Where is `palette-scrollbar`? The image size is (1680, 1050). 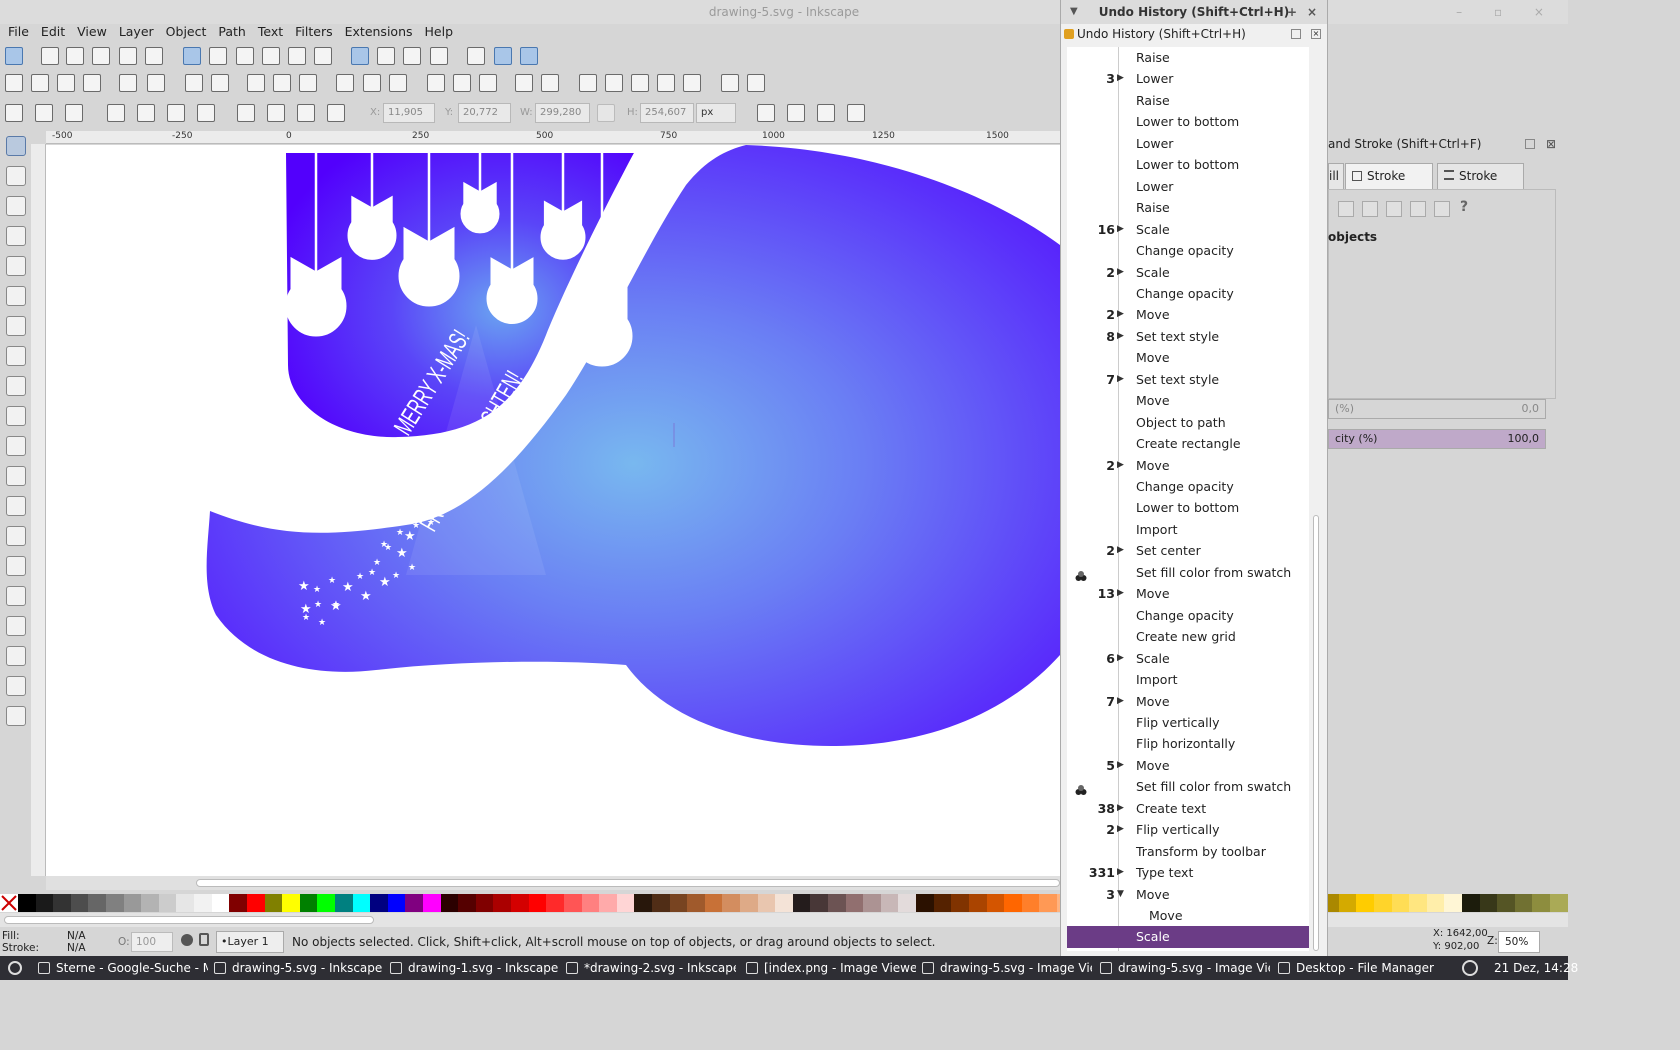 palette-scrollbar is located at coordinates (784, 920).